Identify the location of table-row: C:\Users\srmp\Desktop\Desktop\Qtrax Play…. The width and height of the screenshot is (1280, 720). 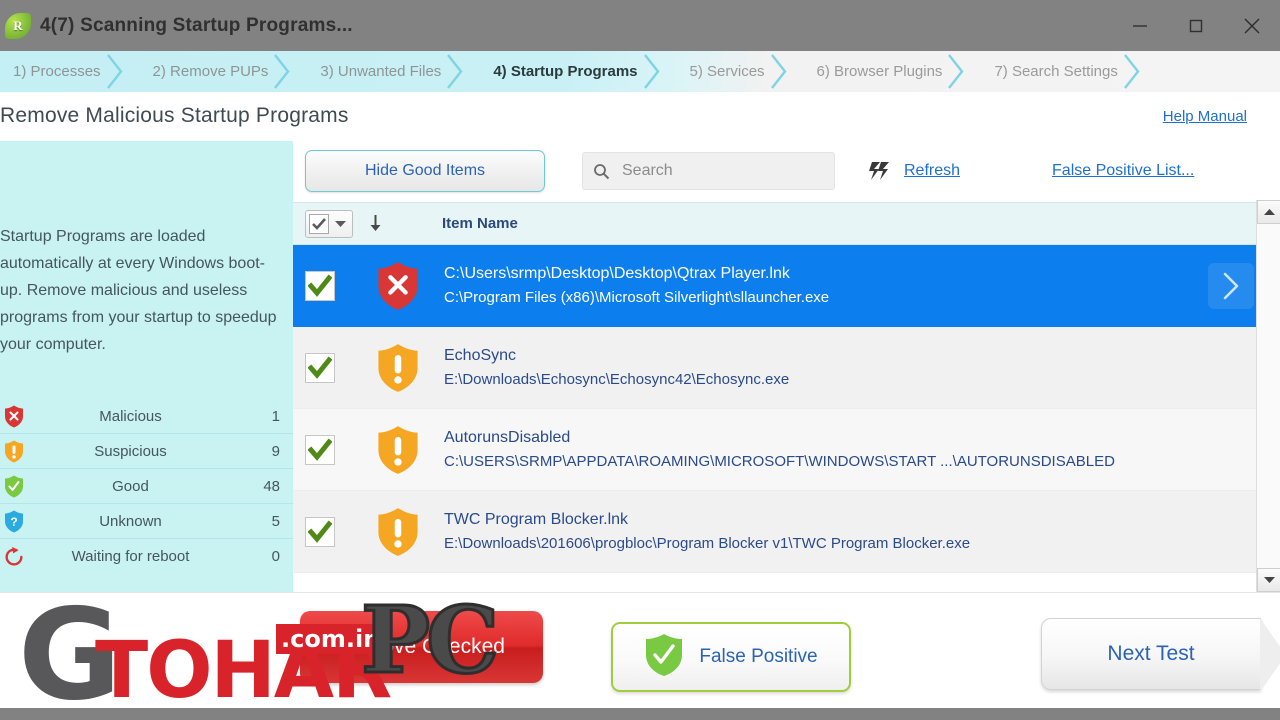
(786, 286).